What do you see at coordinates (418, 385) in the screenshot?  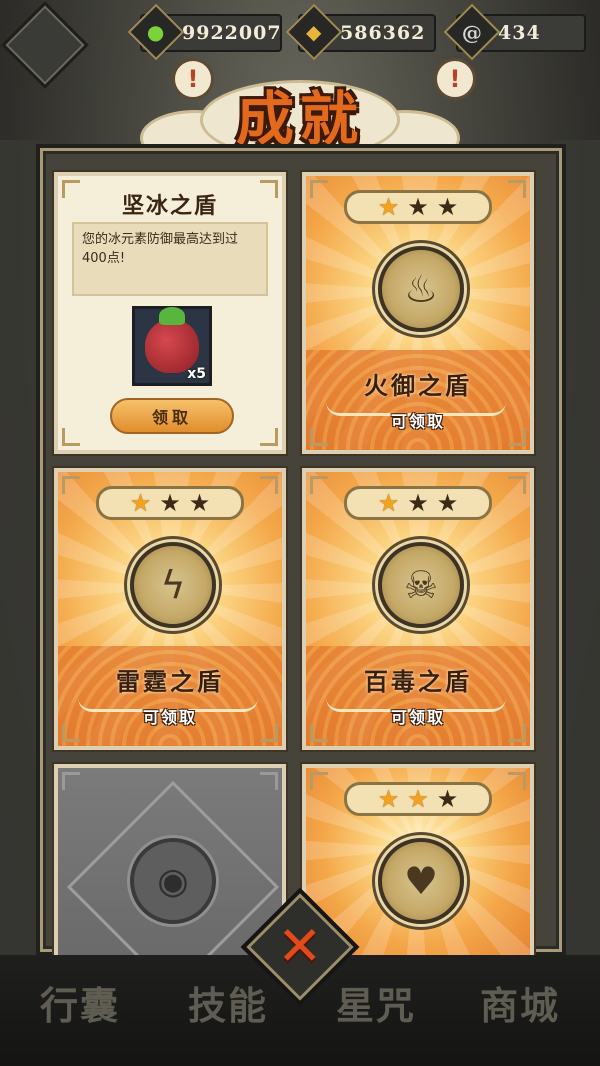 I see `achievement-name: 火御之盾` at bounding box center [418, 385].